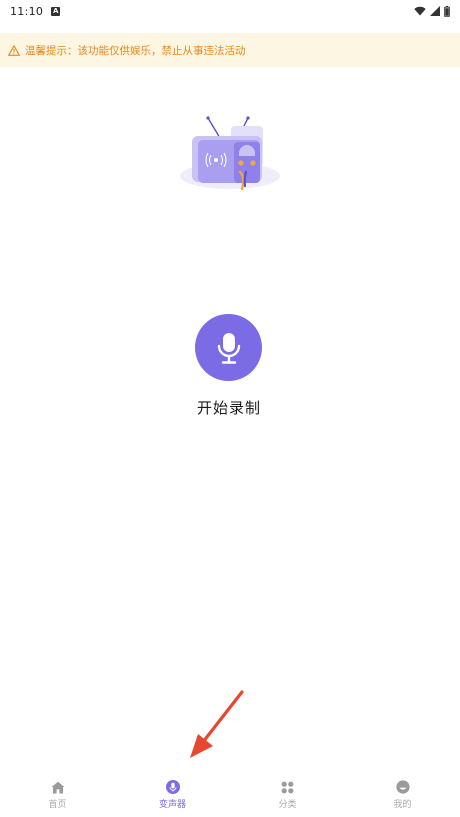 The width and height of the screenshot is (460, 817). What do you see at coordinates (56, 11) in the screenshot?
I see `a-icon: A` at bounding box center [56, 11].